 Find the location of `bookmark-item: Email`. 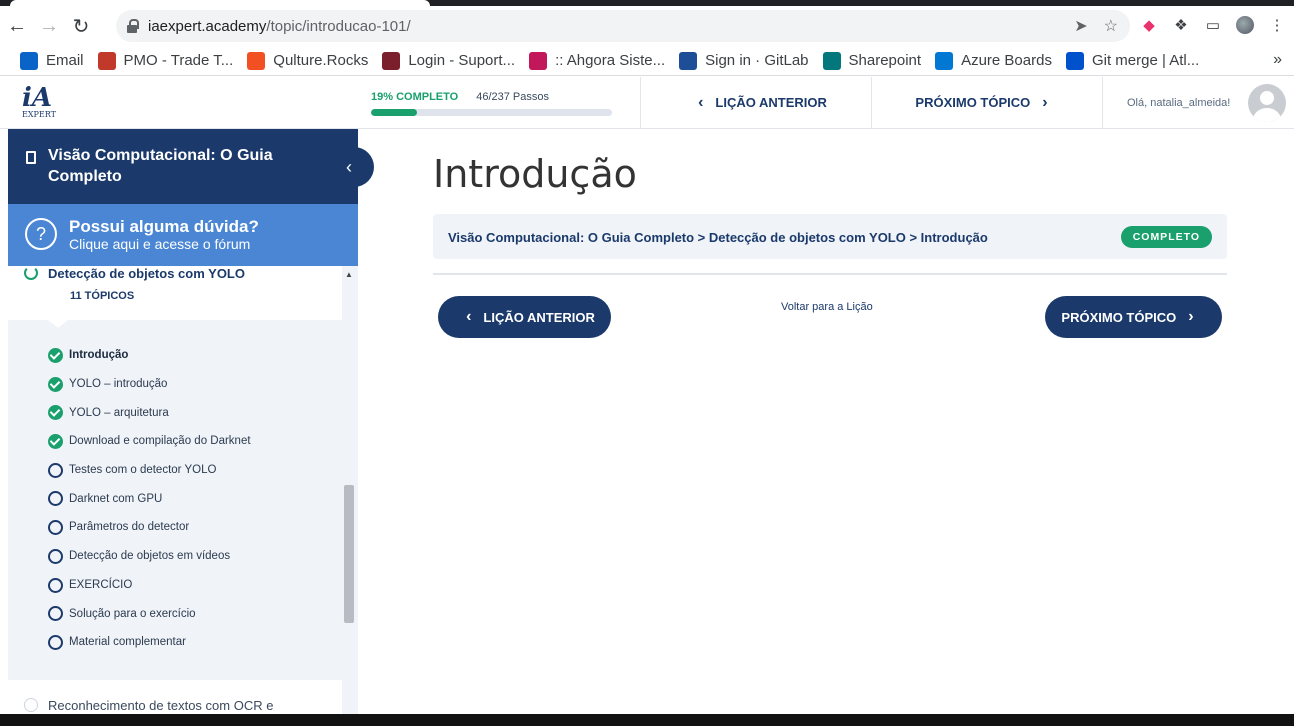

bookmark-item: Email is located at coordinates (52, 60).